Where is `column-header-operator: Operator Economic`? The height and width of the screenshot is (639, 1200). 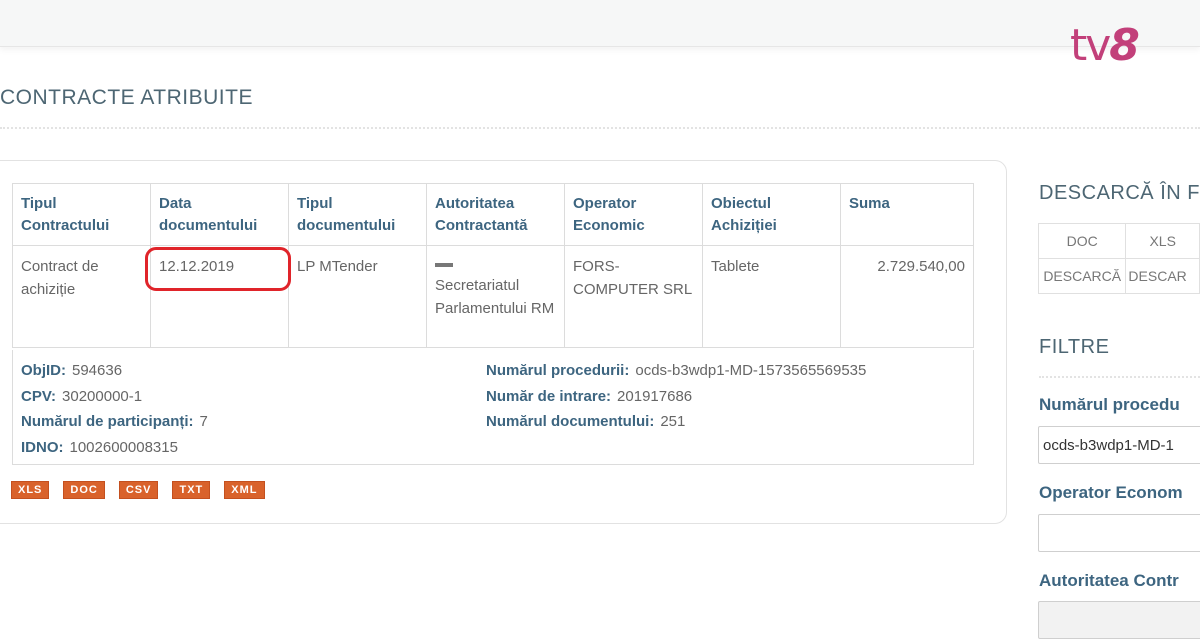
column-header-operator: Operator Economic is located at coordinates (633, 214).